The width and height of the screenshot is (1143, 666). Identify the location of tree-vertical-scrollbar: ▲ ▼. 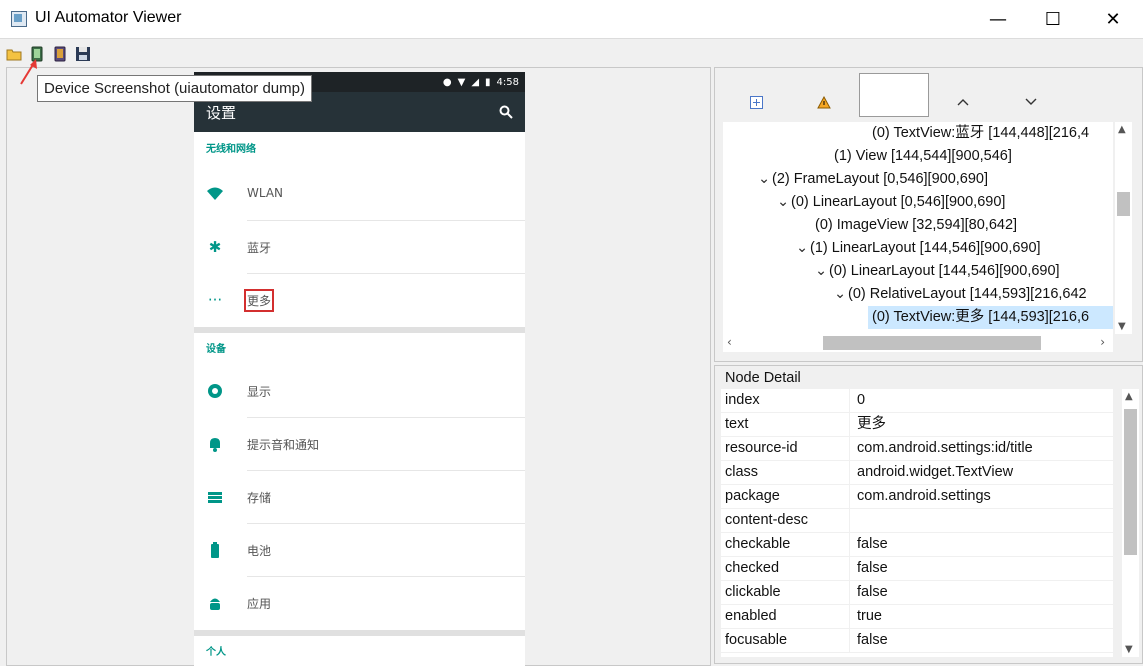
(1123, 228).